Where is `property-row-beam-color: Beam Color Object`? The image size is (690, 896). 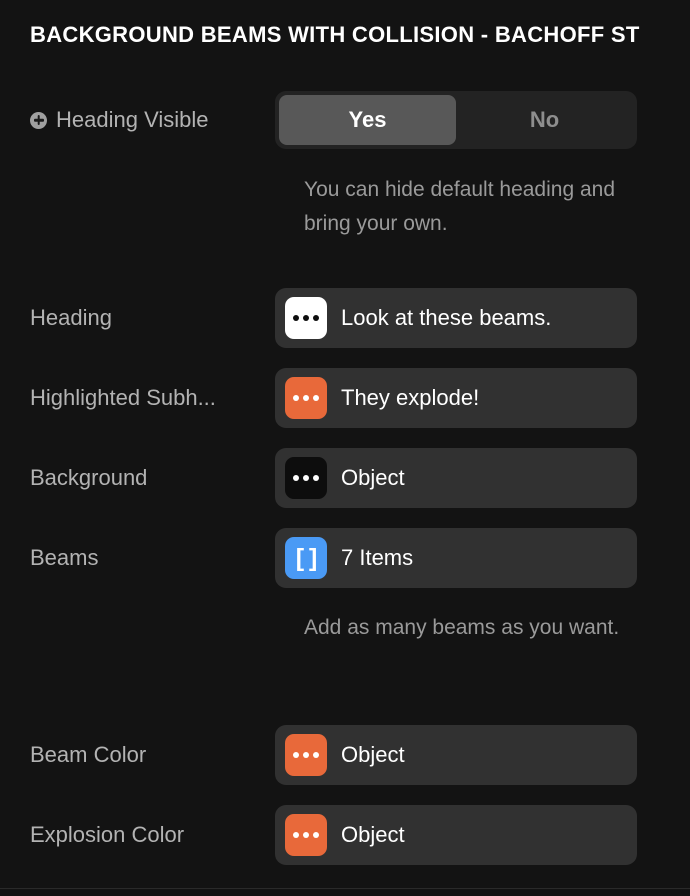
property-row-beam-color: Beam Color Object is located at coordinates (345, 755).